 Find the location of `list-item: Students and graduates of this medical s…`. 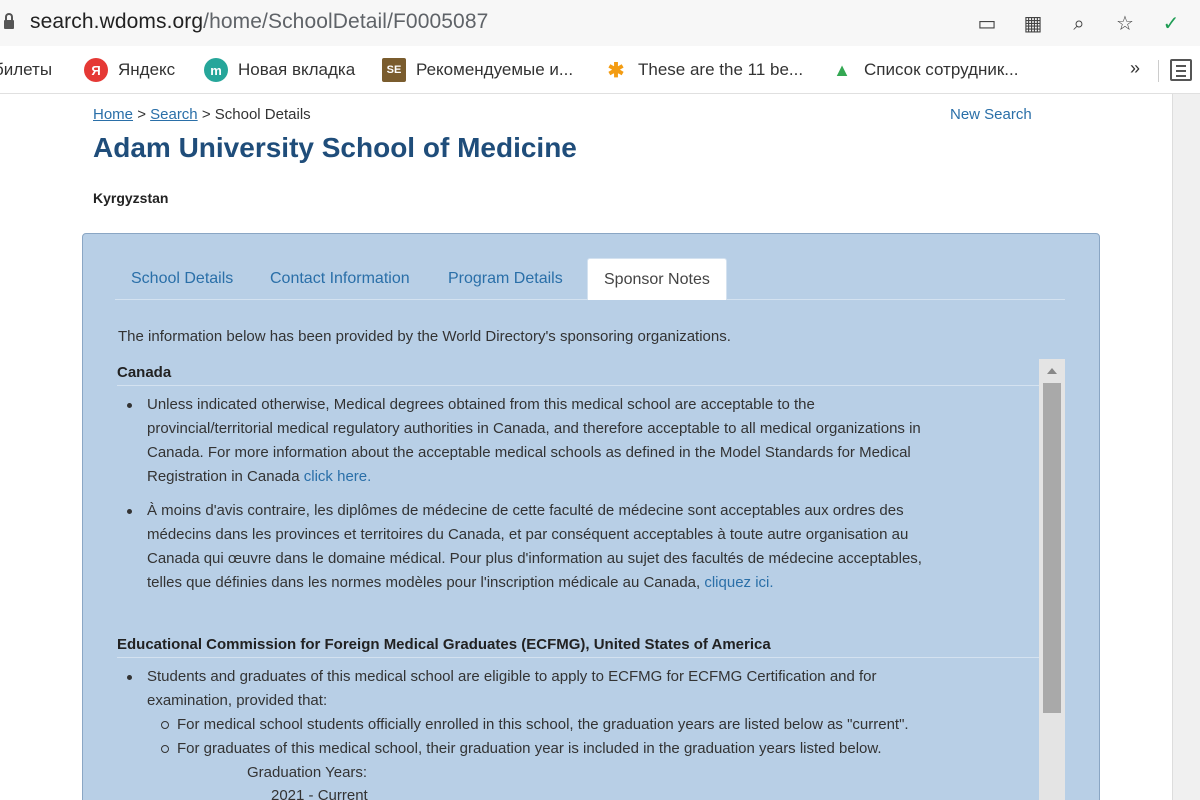

list-item: Students and graduates of this medical s… is located at coordinates (577, 689).